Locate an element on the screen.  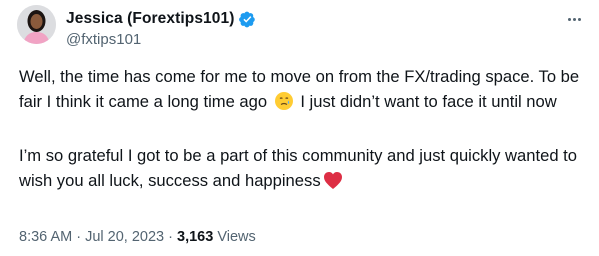
name-row: Jessica (Forextips101) is located at coordinates (161, 19).